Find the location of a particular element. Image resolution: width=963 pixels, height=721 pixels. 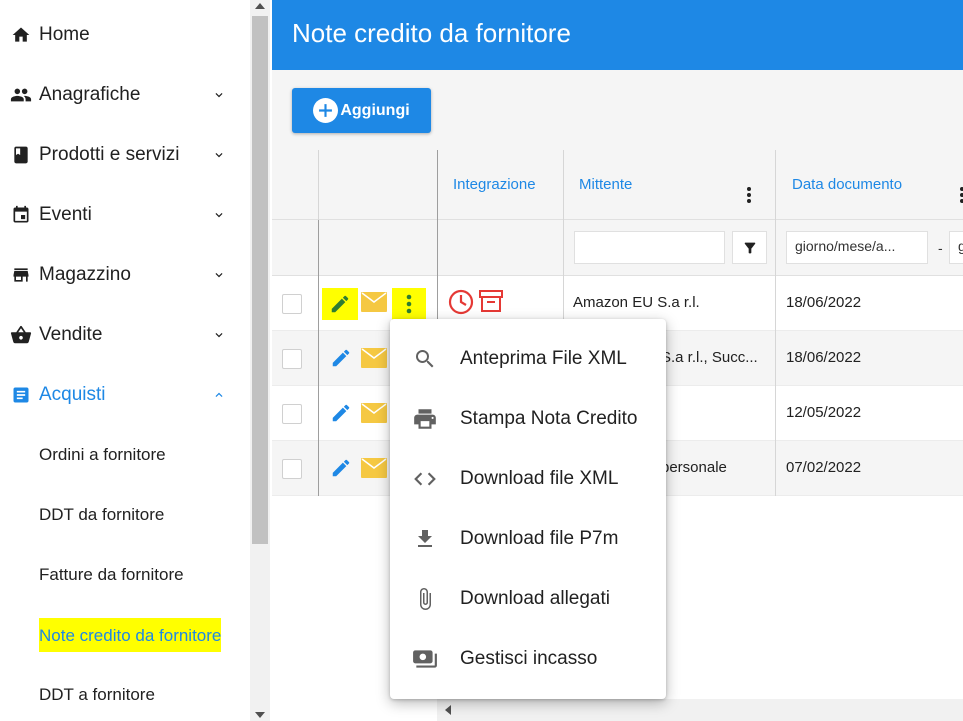

grid-horizontal-scrollbar is located at coordinates (700, 710).